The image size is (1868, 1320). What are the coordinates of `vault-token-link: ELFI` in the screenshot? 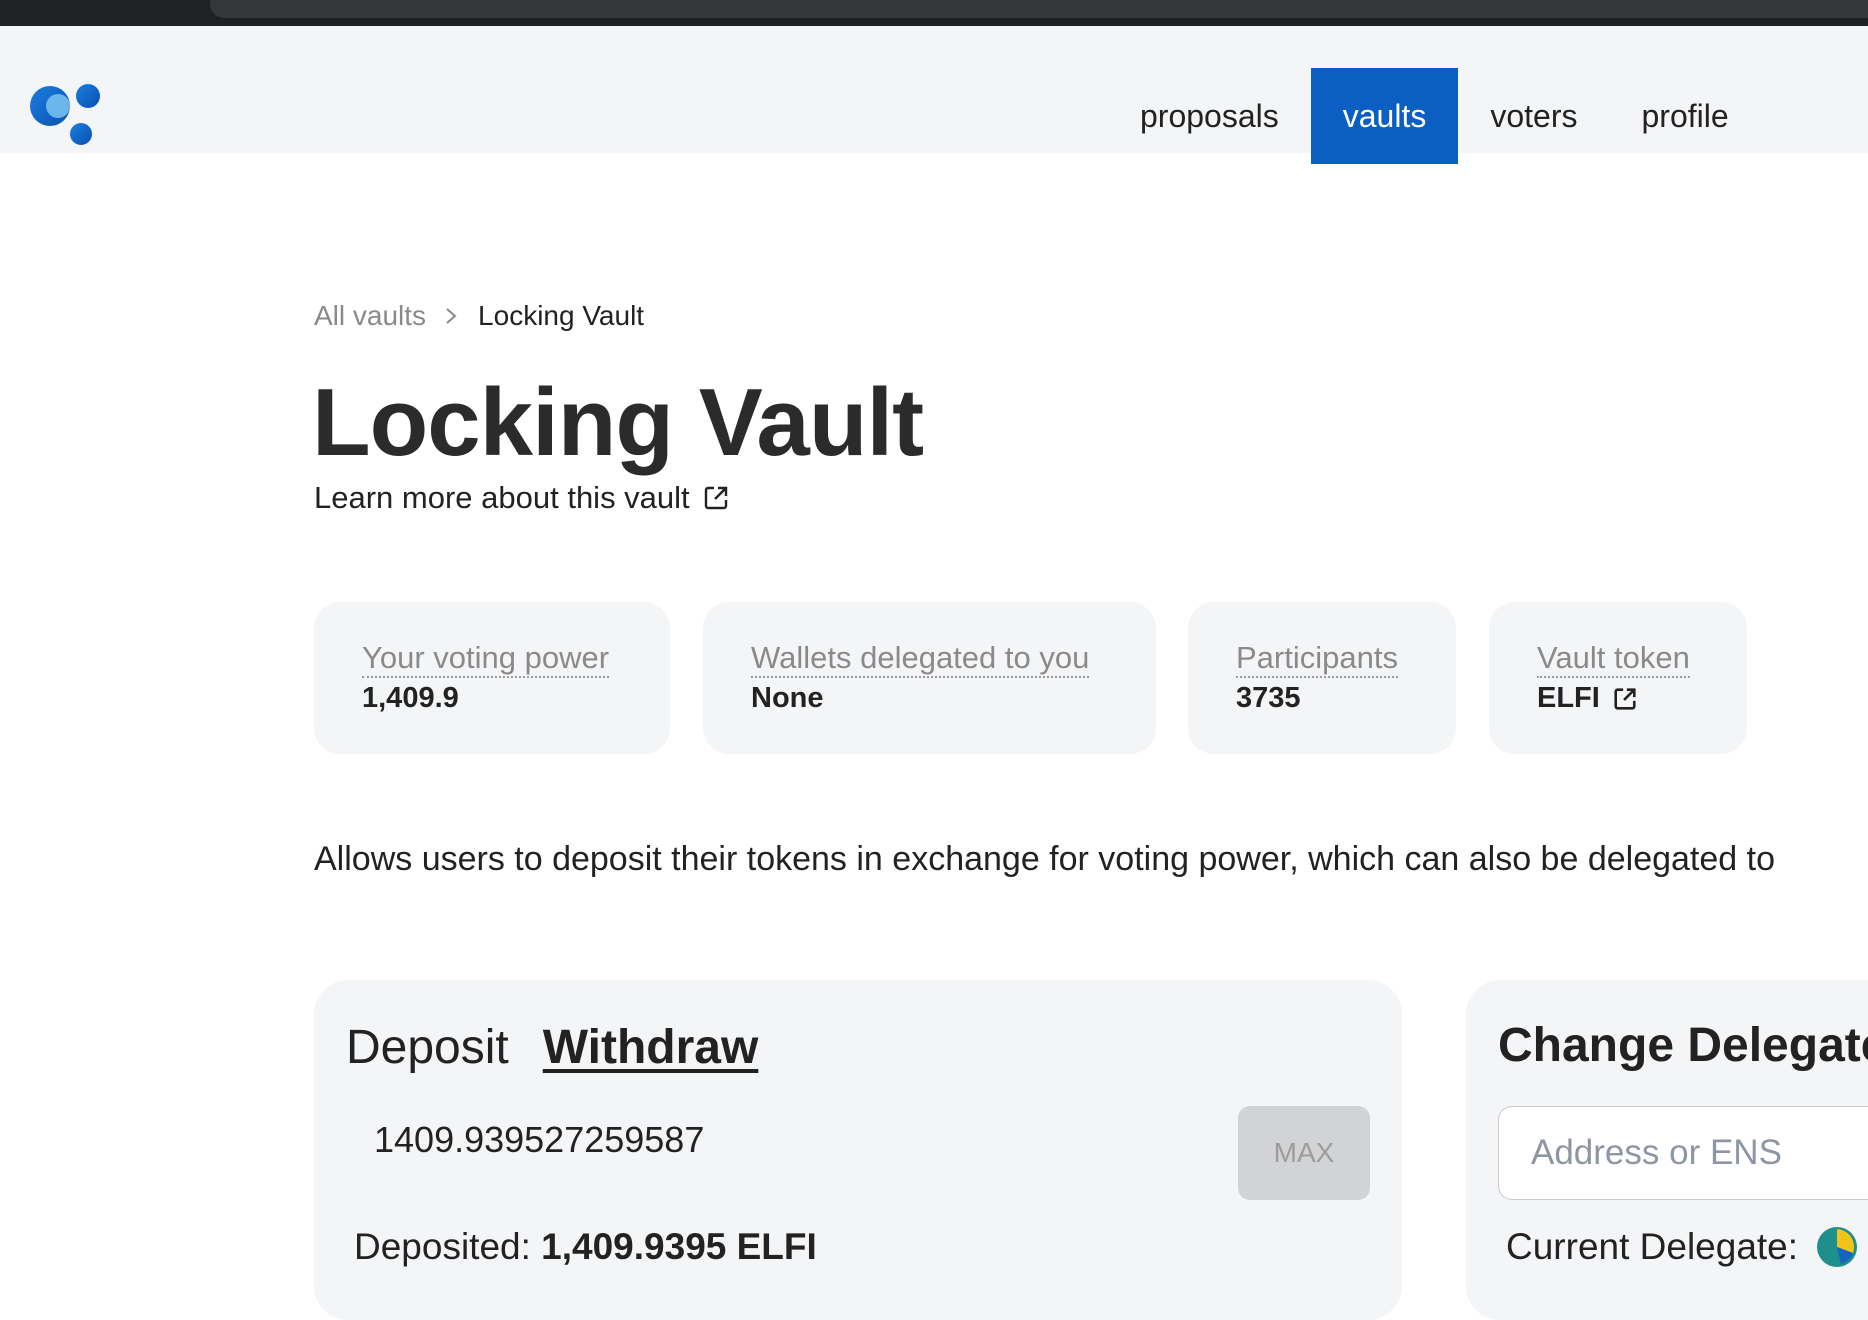 It's located at (1618, 698).